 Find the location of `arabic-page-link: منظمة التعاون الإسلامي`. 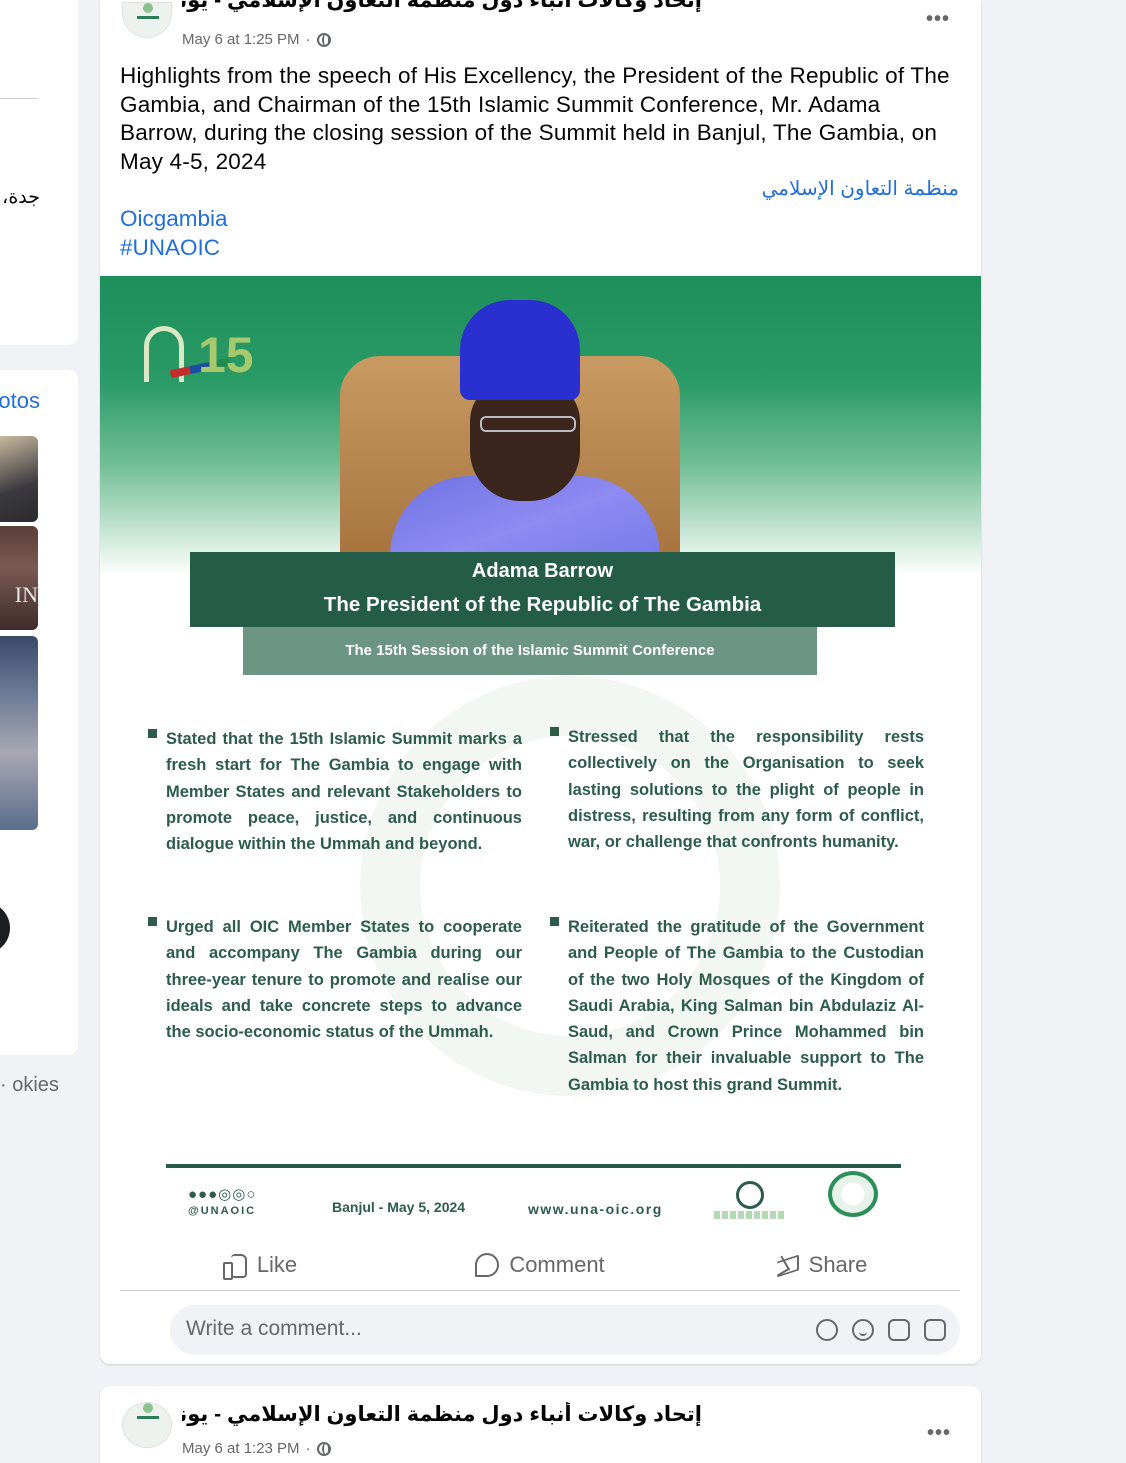

arabic-page-link: منظمة التعاون الإسلامي is located at coordinates (860, 188).